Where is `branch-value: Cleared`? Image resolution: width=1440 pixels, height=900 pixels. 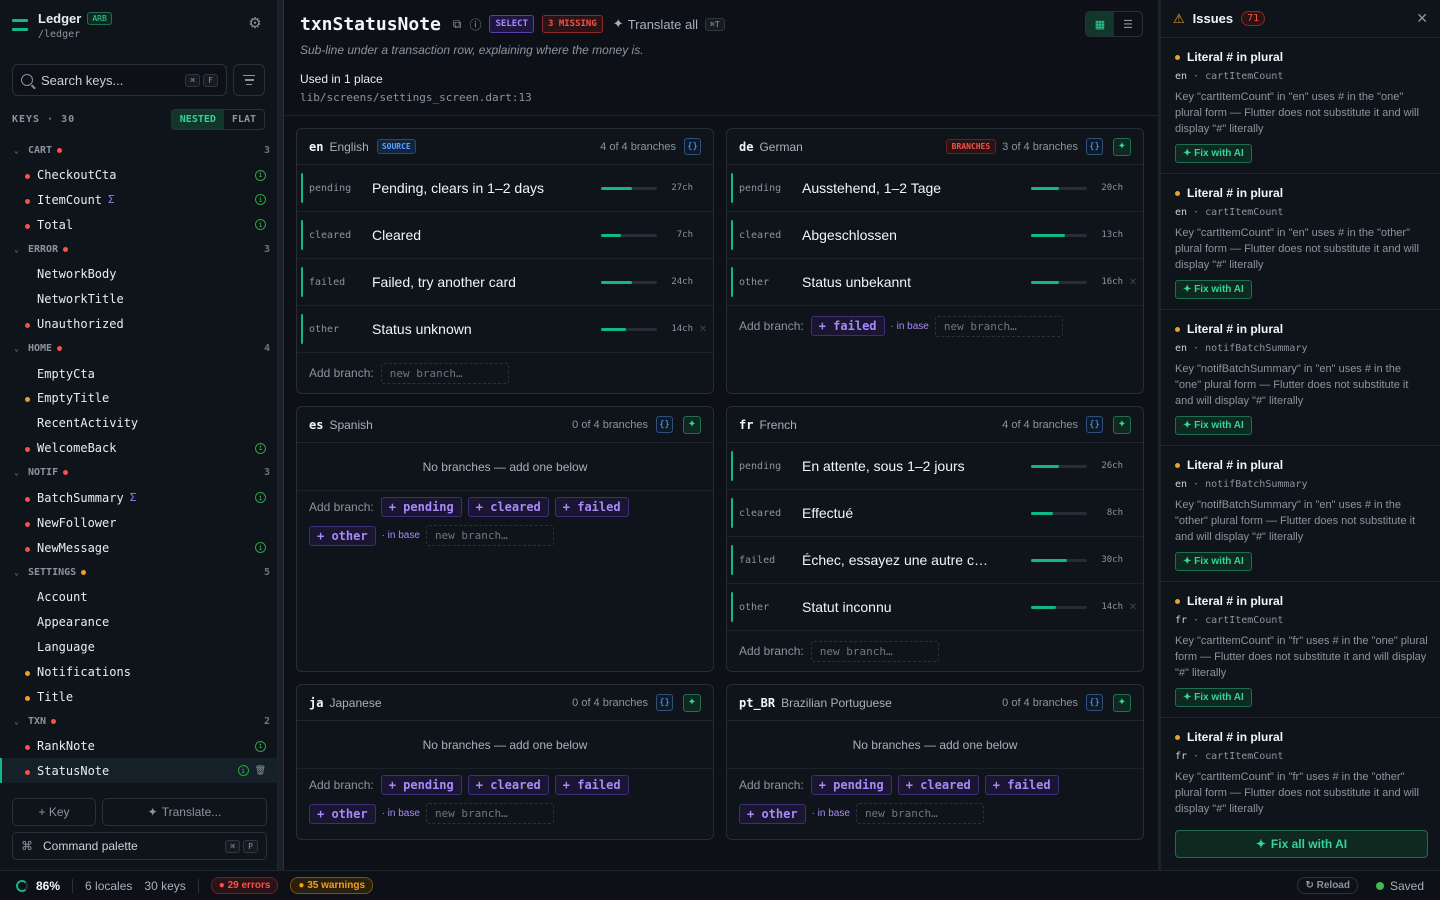
branch-value: Cleared is located at coordinates (486, 235).